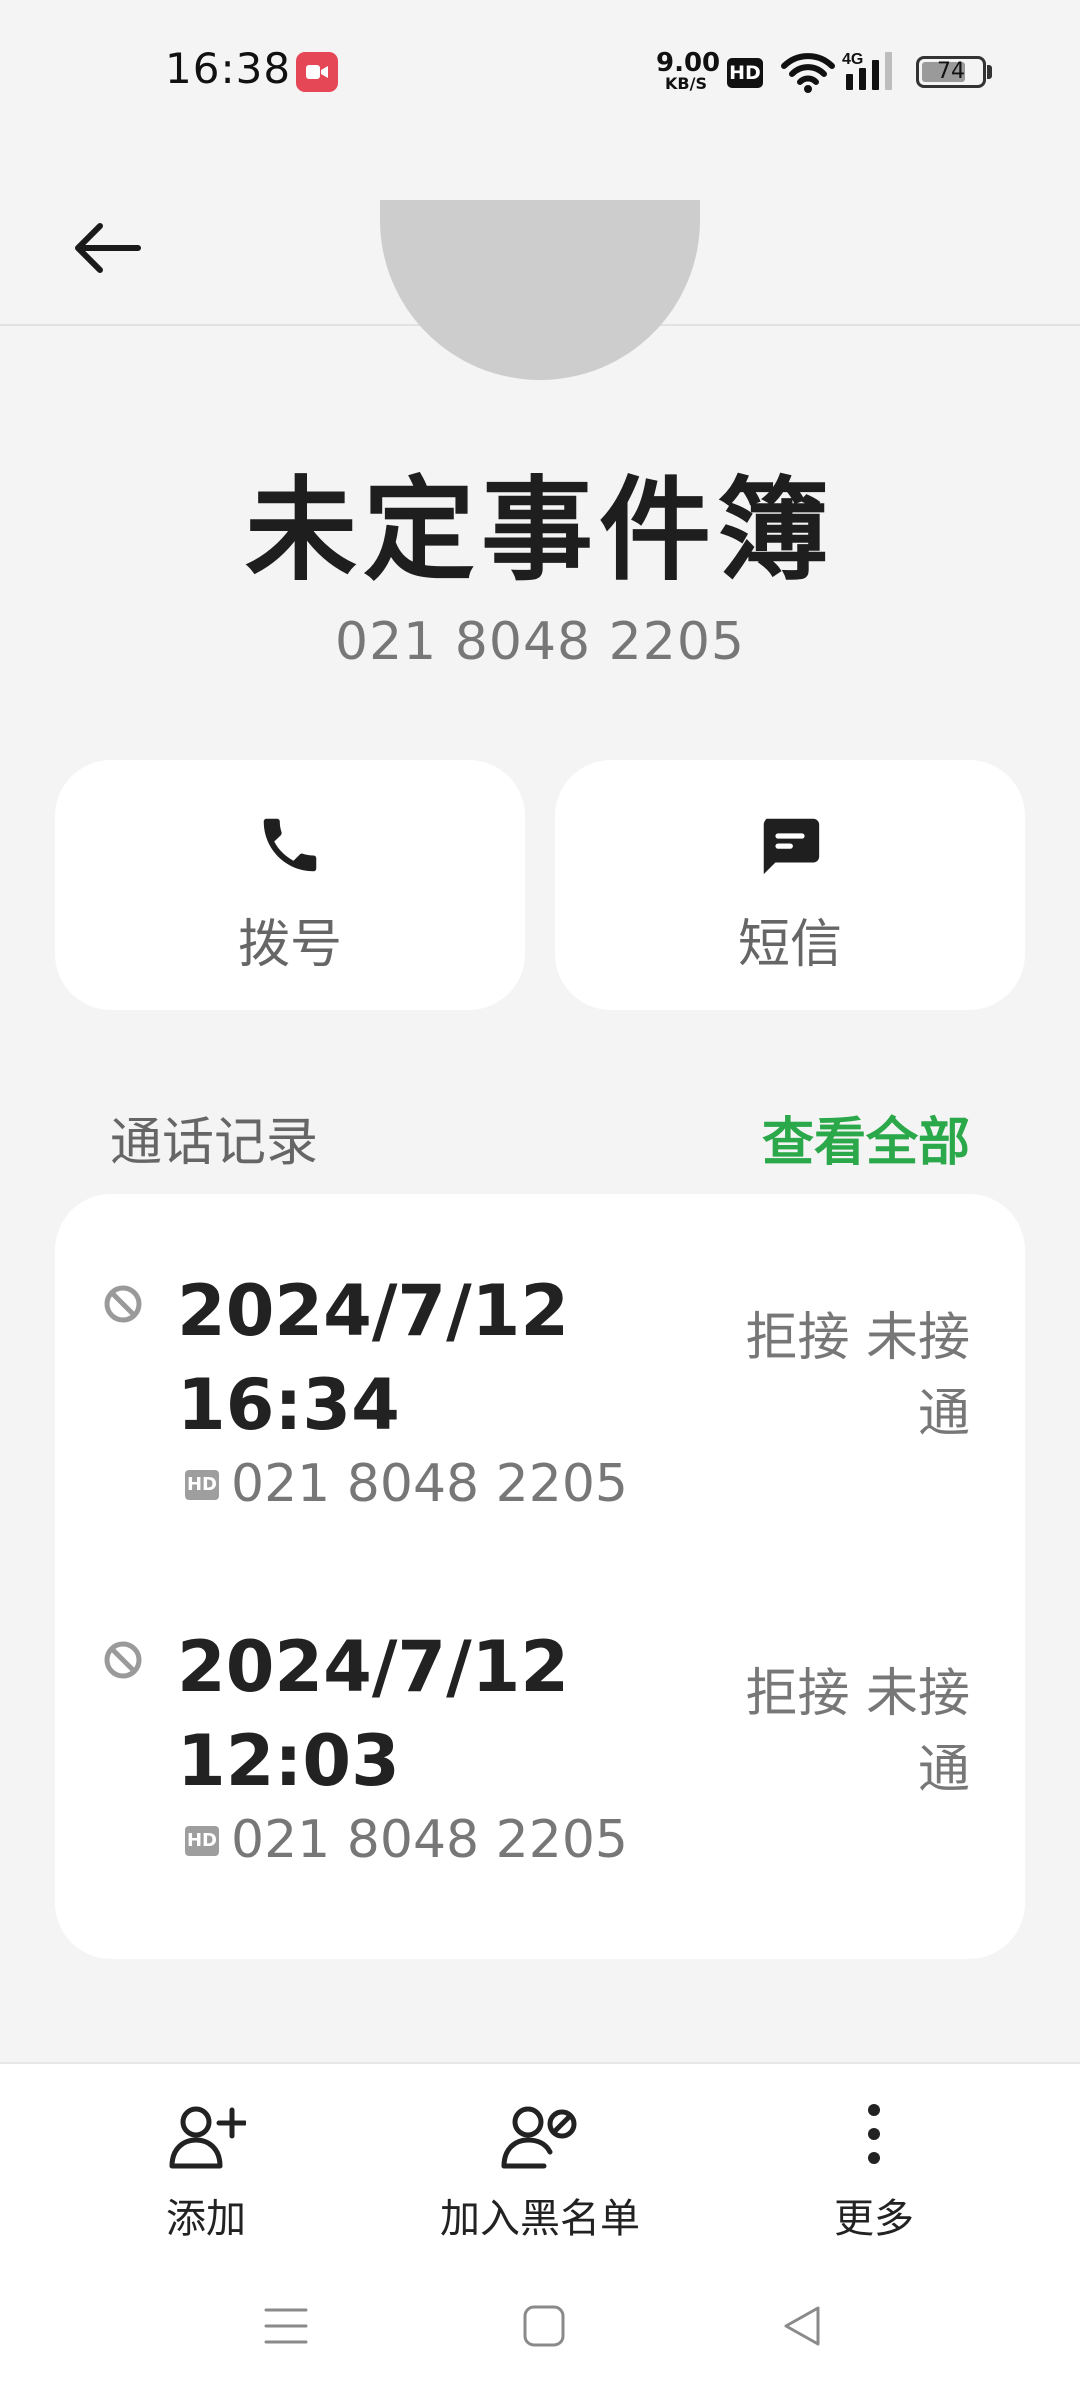 This screenshot has width=1080, height=2400. I want to click on status-bar: 16:38 9.00 KB/S HD 4G 74, so click(540, 70).